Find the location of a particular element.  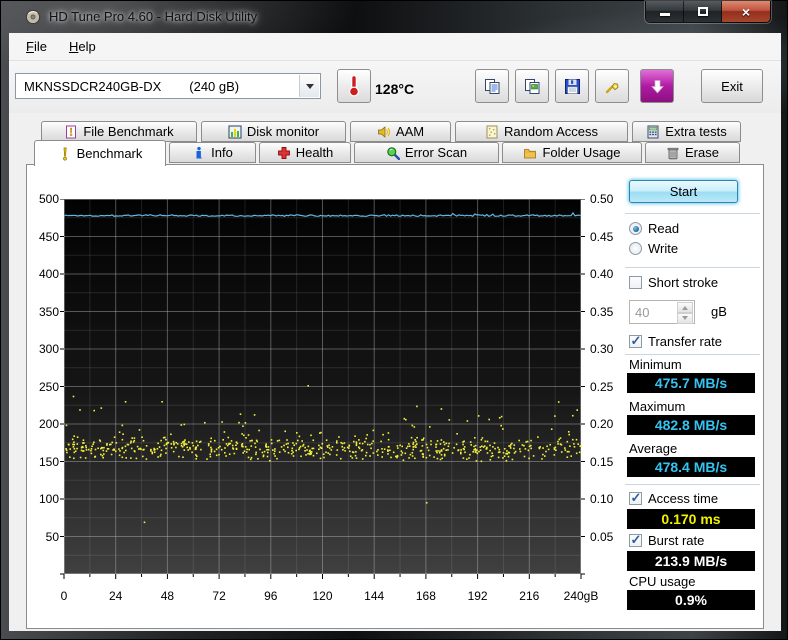

tab-label: Disk monitor is located at coordinates (283, 131).